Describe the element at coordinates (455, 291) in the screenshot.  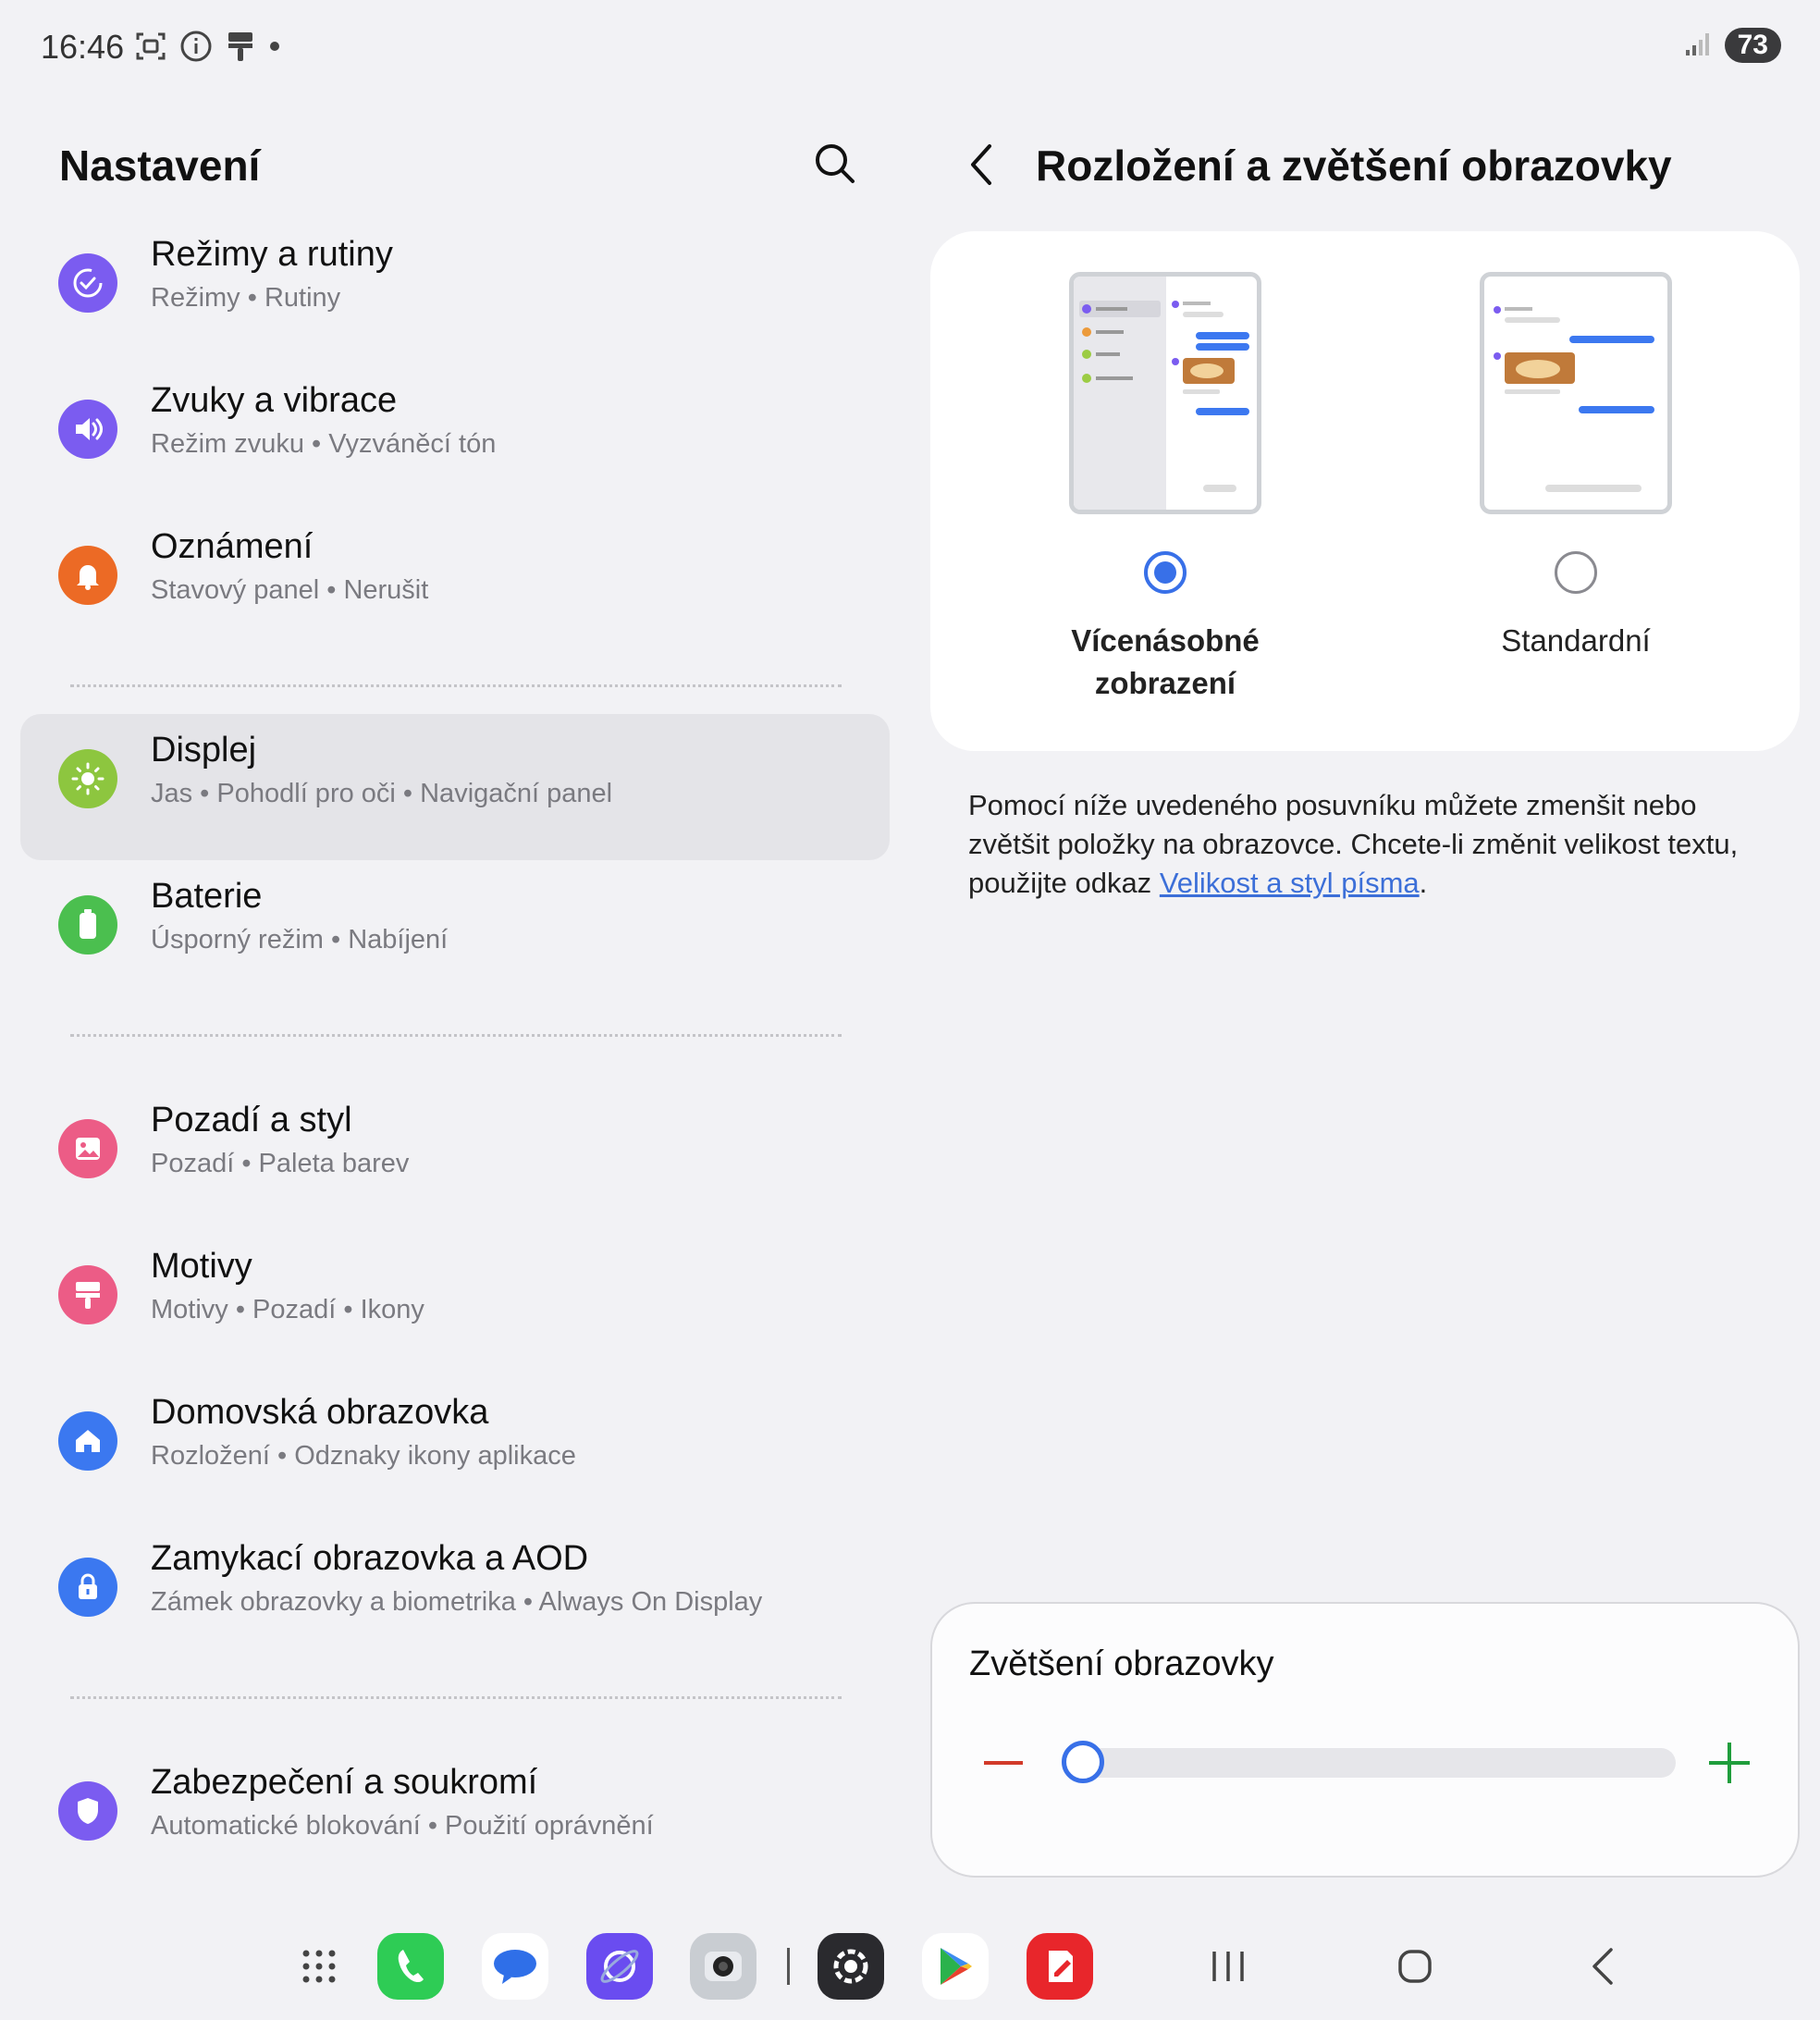
I see `settings-item-modes-routines: Režimy a rutiny Režimy • Rutiny` at that location.